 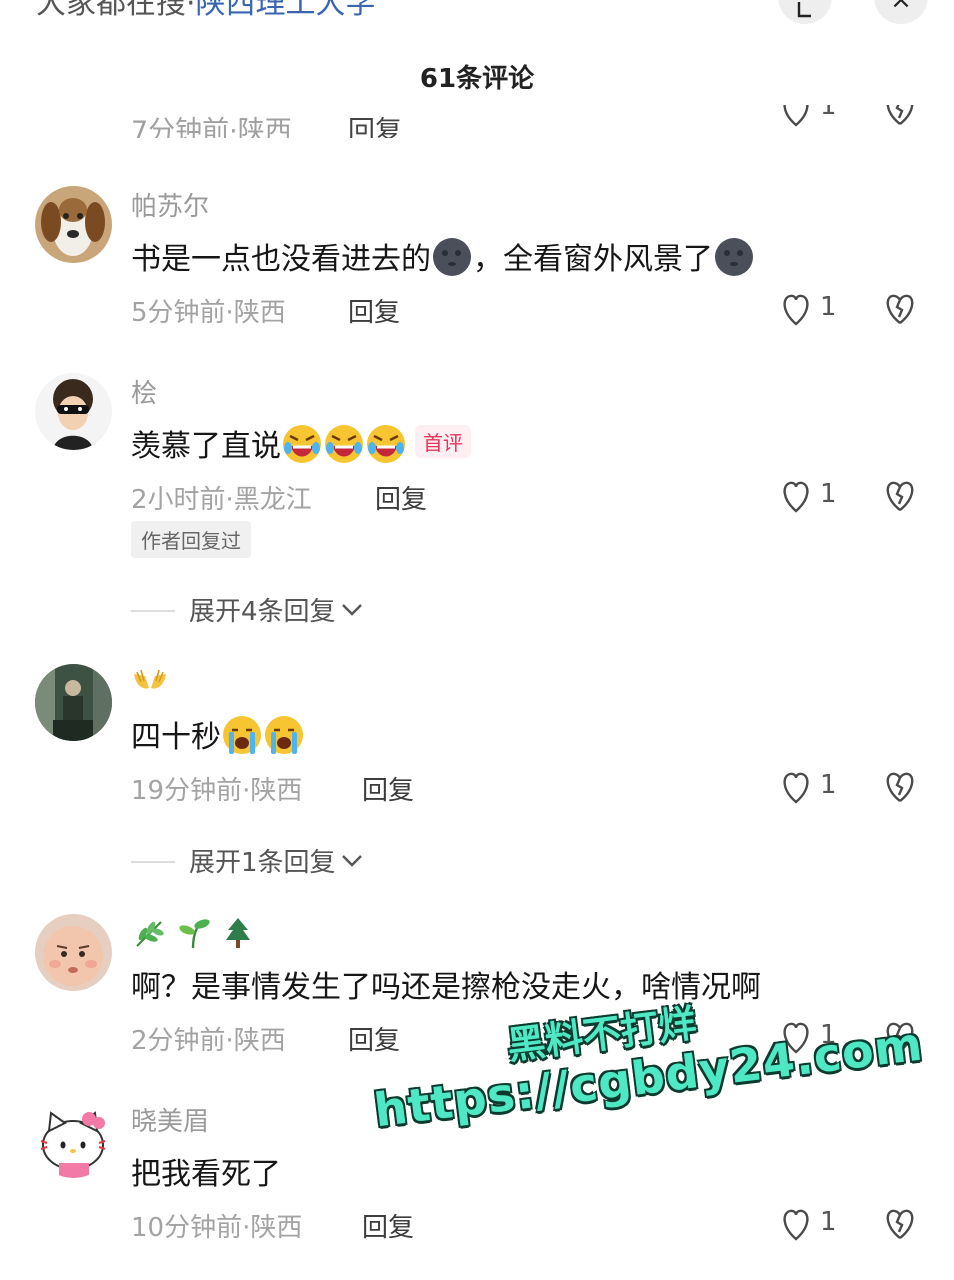 What do you see at coordinates (150, 934) in the screenshot?
I see `herb-icon` at bounding box center [150, 934].